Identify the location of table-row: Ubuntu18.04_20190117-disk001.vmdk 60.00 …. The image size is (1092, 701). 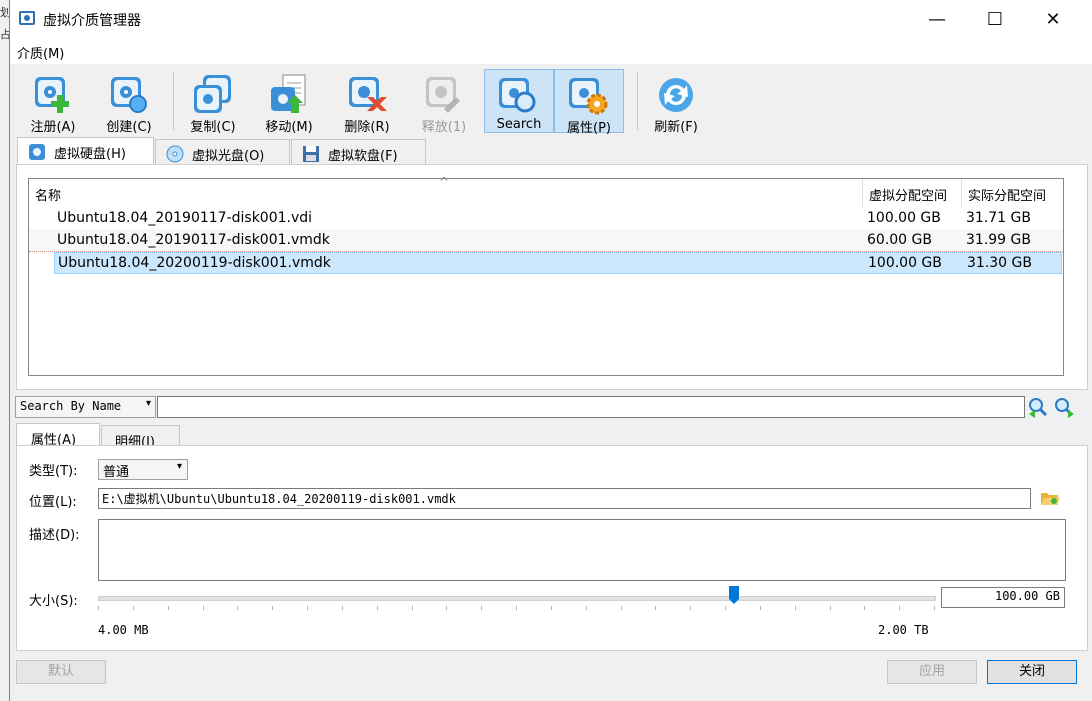
(546, 240).